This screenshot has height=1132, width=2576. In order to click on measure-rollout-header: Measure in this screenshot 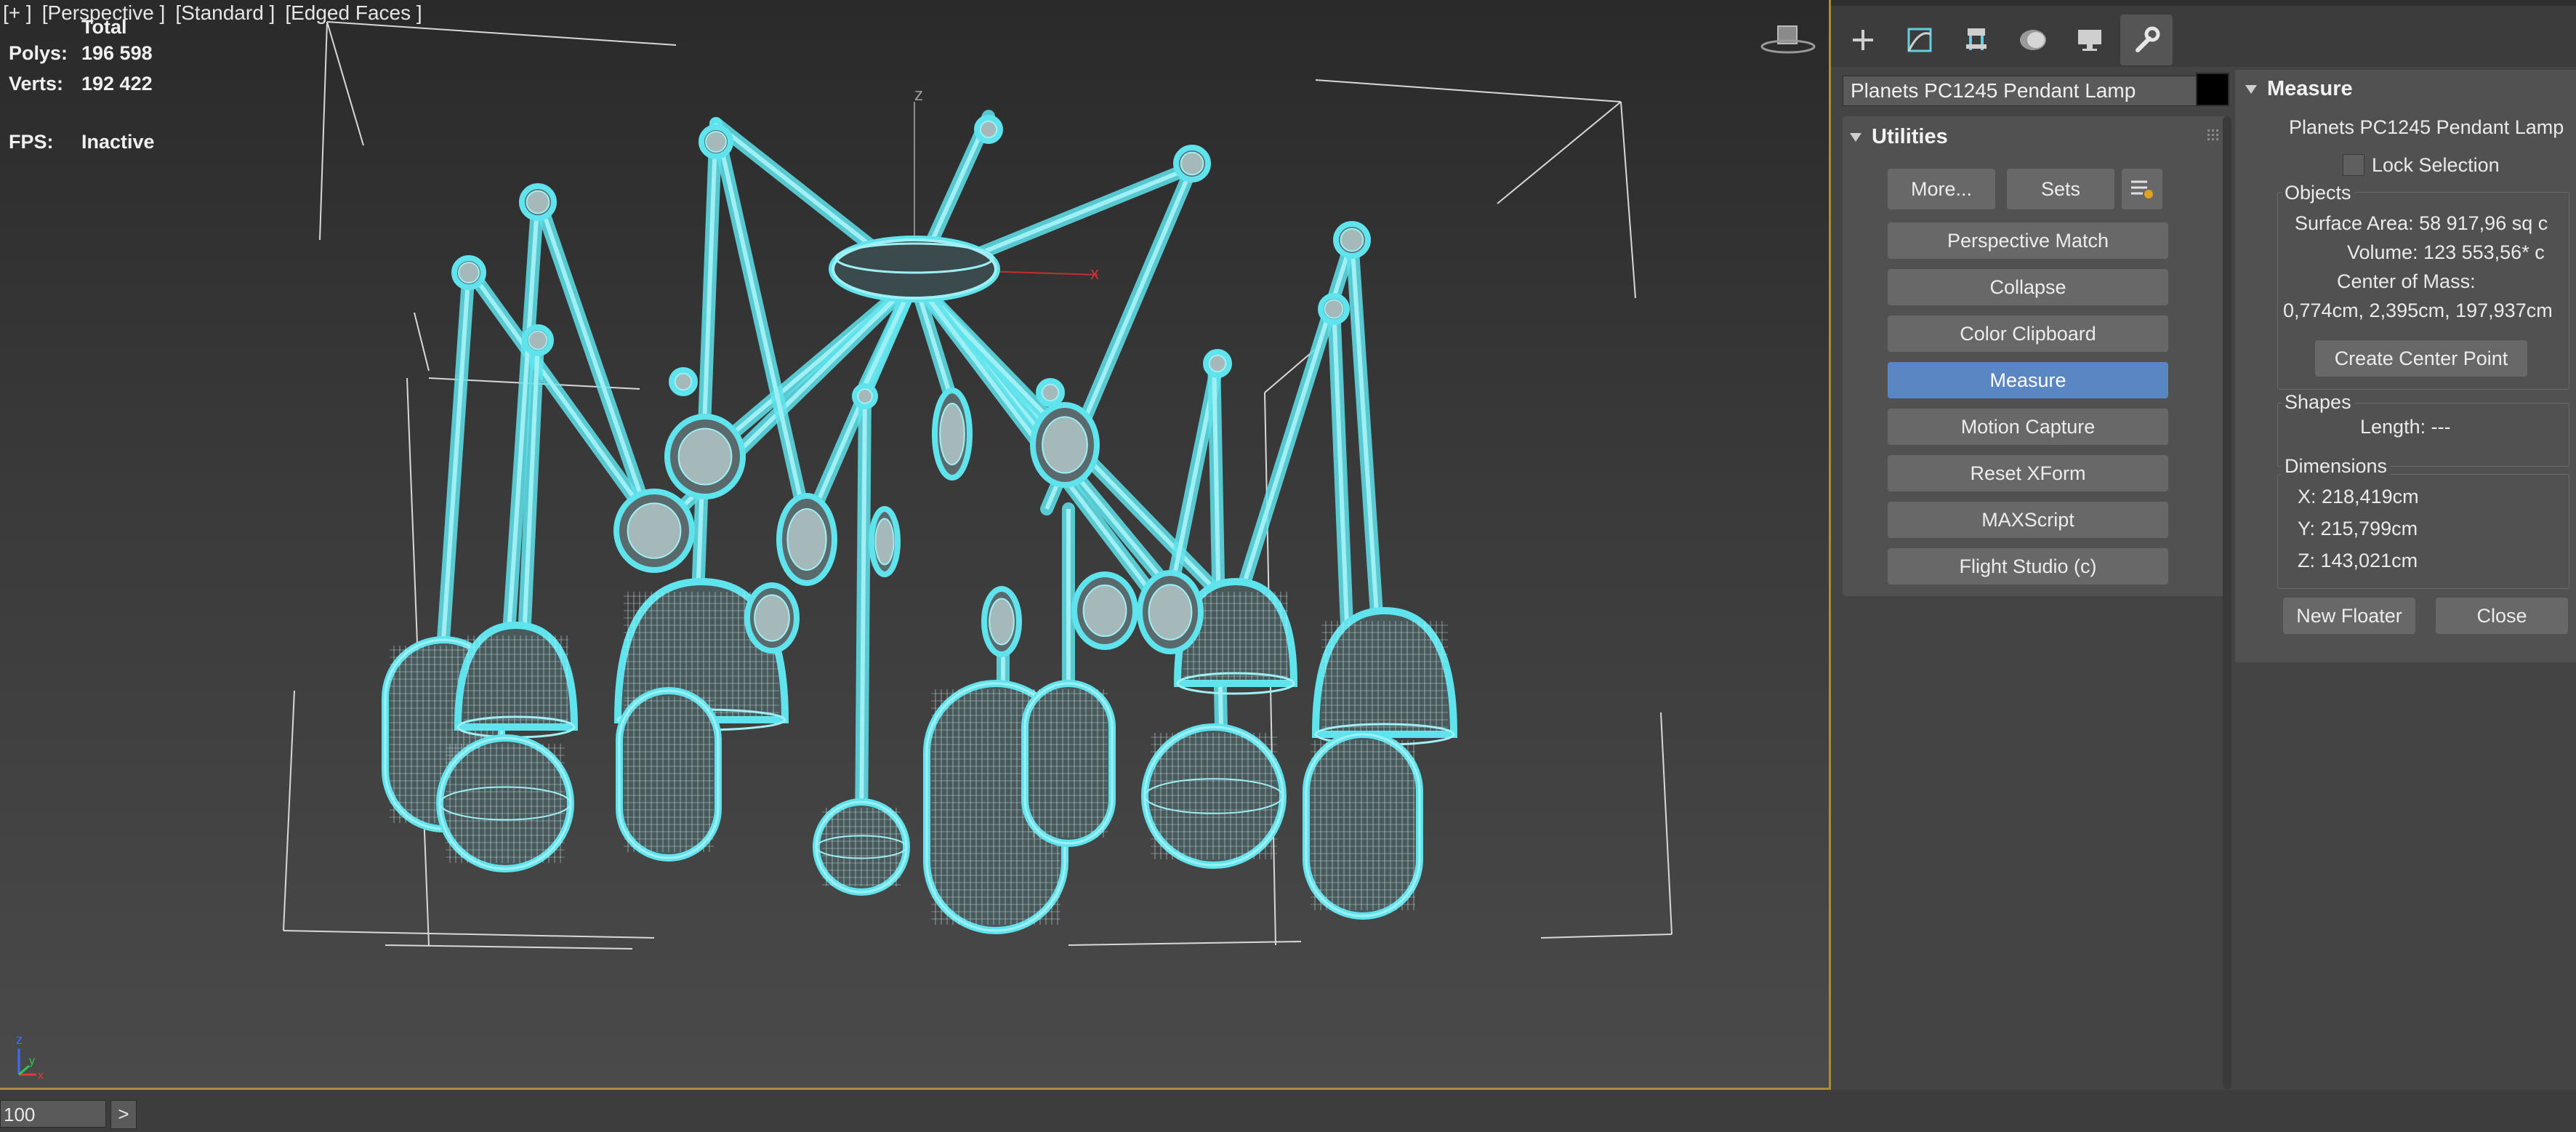, I will do `click(2299, 89)`.